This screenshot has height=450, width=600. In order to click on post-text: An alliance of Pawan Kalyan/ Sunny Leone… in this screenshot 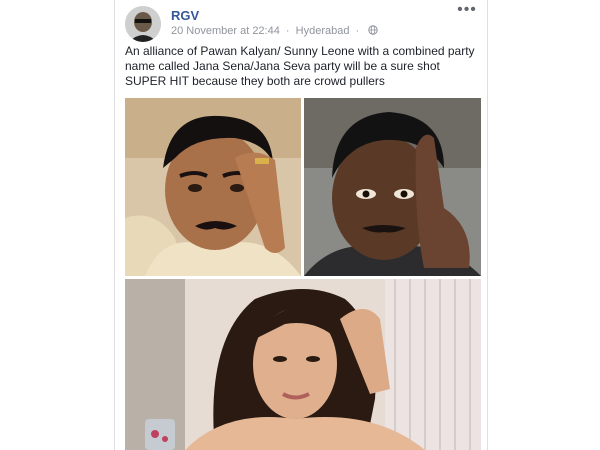, I will do `click(300, 66)`.